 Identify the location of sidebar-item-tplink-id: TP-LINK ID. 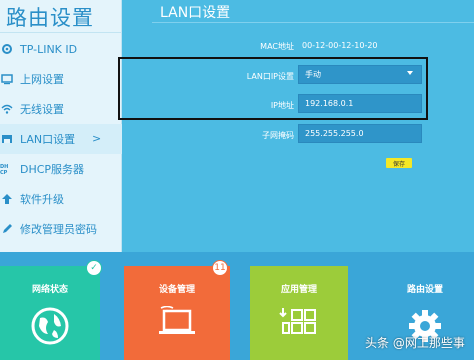
(61, 49).